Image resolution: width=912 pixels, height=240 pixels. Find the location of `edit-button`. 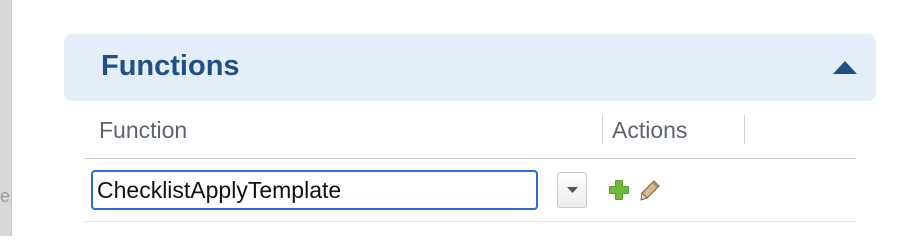

edit-button is located at coordinates (650, 190).